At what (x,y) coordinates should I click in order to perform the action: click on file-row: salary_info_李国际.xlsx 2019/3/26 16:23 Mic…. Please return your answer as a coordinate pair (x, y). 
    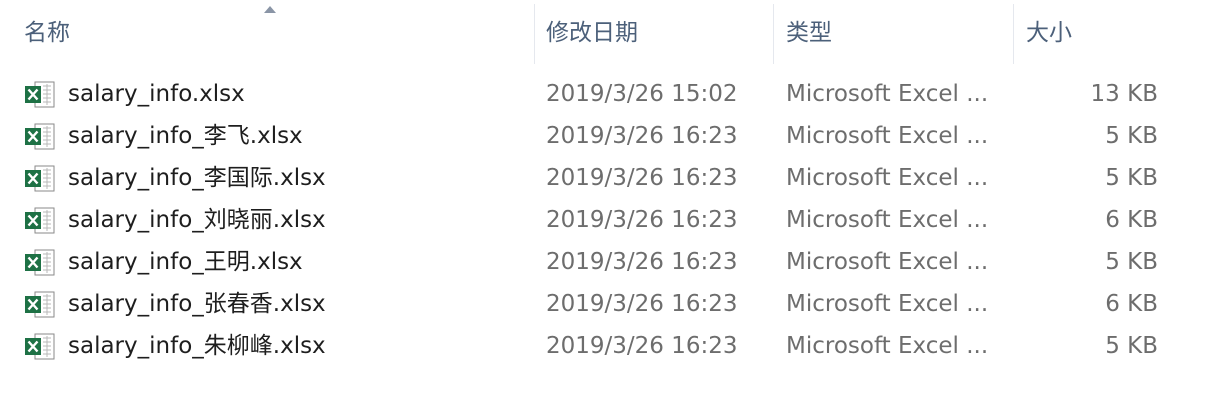
    Looking at the image, I should click on (586, 178).